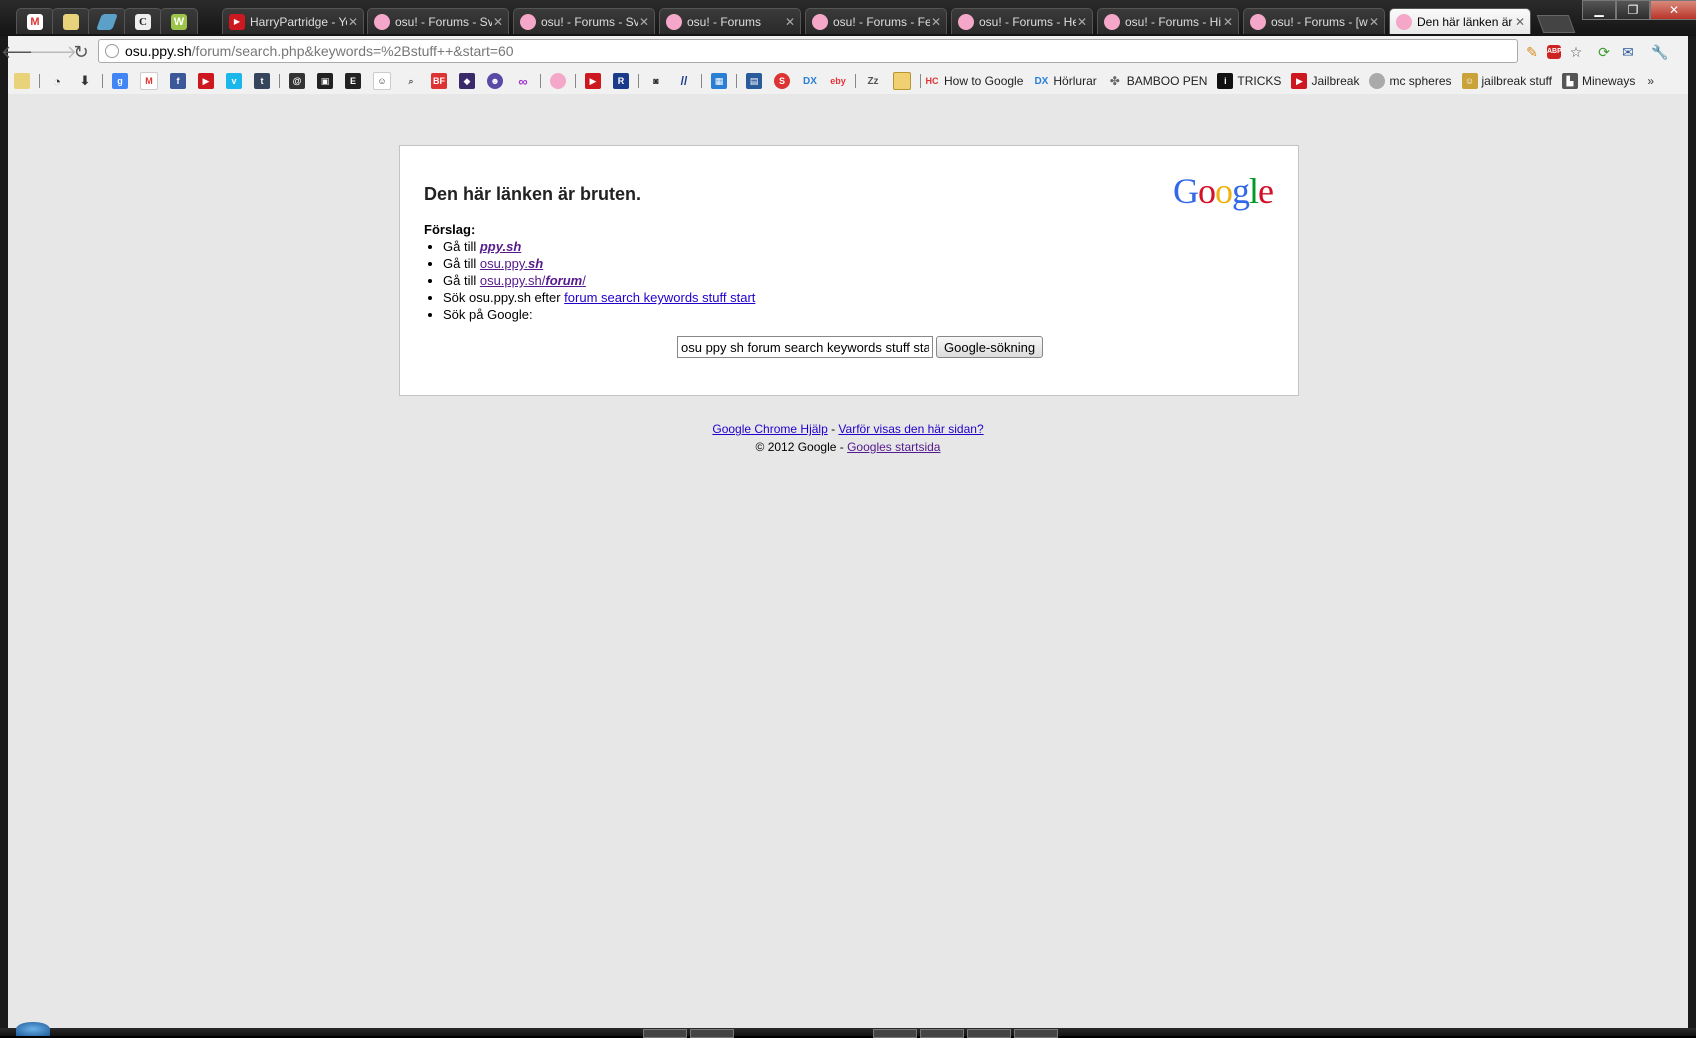 The image size is (1696, 1038). What do you see at coordinates (325, 81) in the screenshot?
I see `instapaper-icon: ▣` at bounding box center [325, 81].